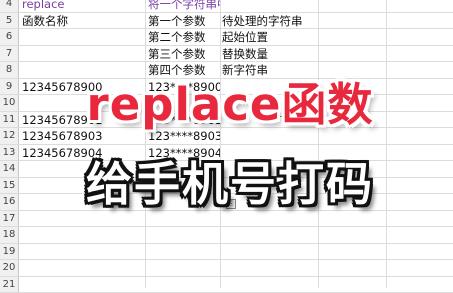  What do you see at coordinates (9, 70) in the screenshot?
I see `row-number: 8` at bounding box center [9, 70].